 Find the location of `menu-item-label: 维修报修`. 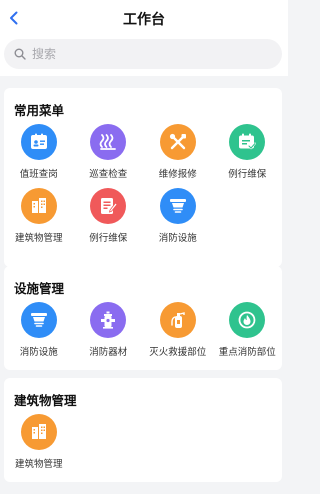

menu-item-label: 维修报修 is located at coordinates (177, 174).